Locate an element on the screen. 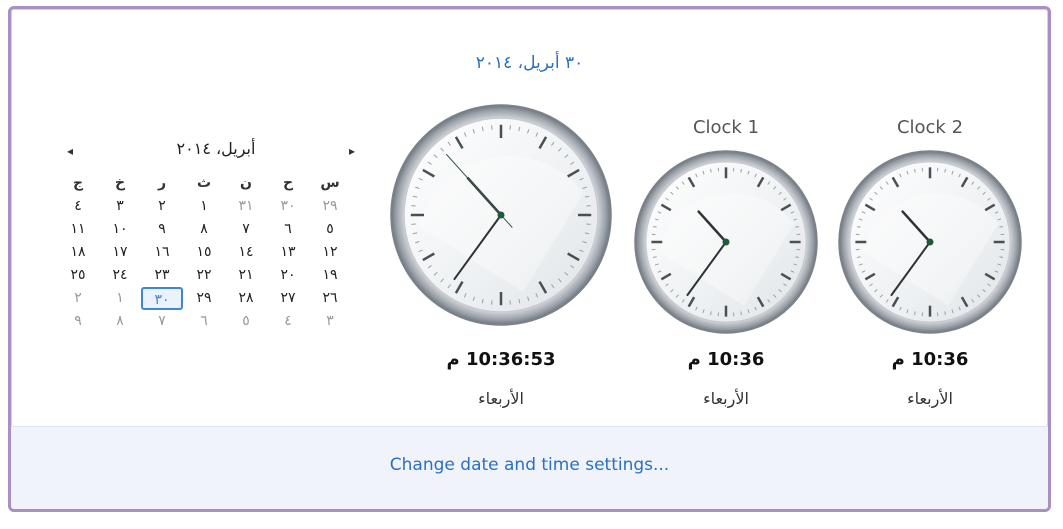  clock2 is located at coordinates (930, 244).